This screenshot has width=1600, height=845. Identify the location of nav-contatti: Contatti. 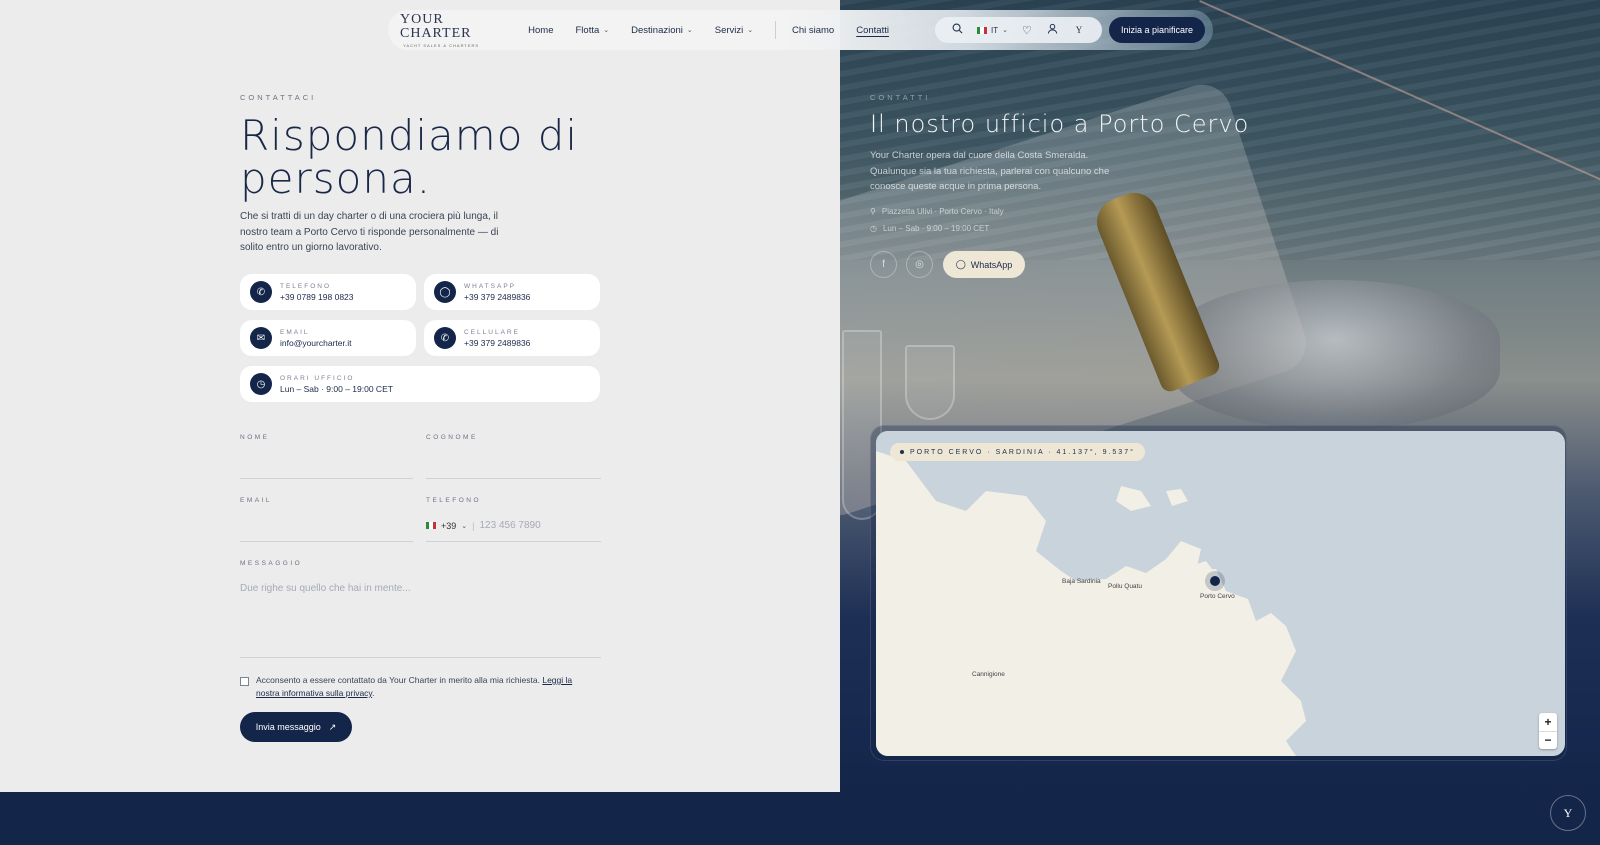
(872, 30).